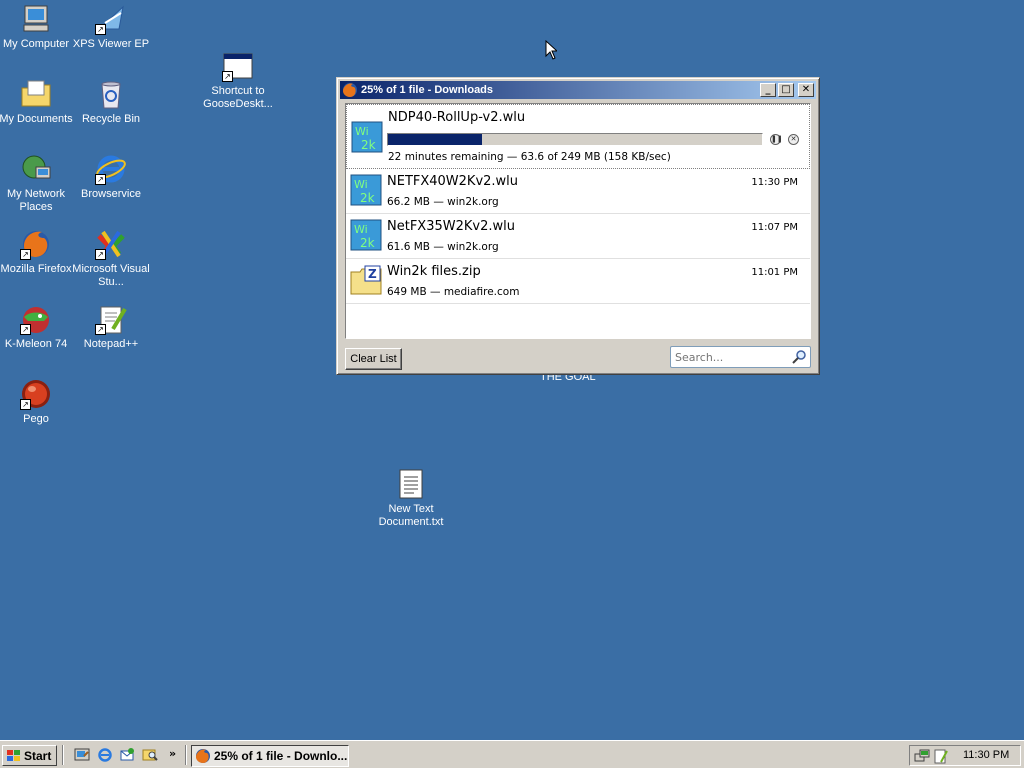 The image size is (1024, 768). What do you see at coordinates (150, 755) in the screenshot?
I see `explorer-search-icon` at bounding box center [150, 755].